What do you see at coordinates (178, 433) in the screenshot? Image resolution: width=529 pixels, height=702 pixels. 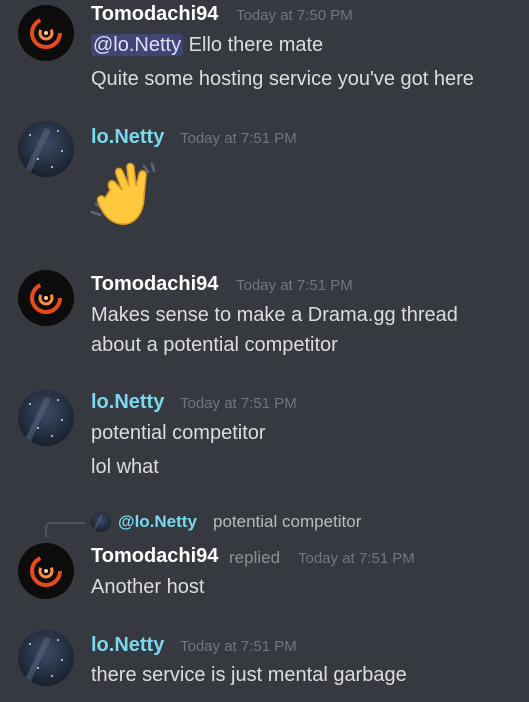 I see `message-text: potential competitor` at bounding box center [178, 433].